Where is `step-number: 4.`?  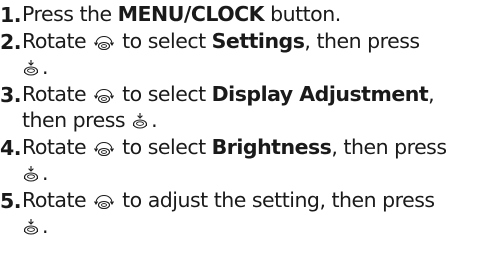
step-number: 4. is located at coordinates (11, 147).